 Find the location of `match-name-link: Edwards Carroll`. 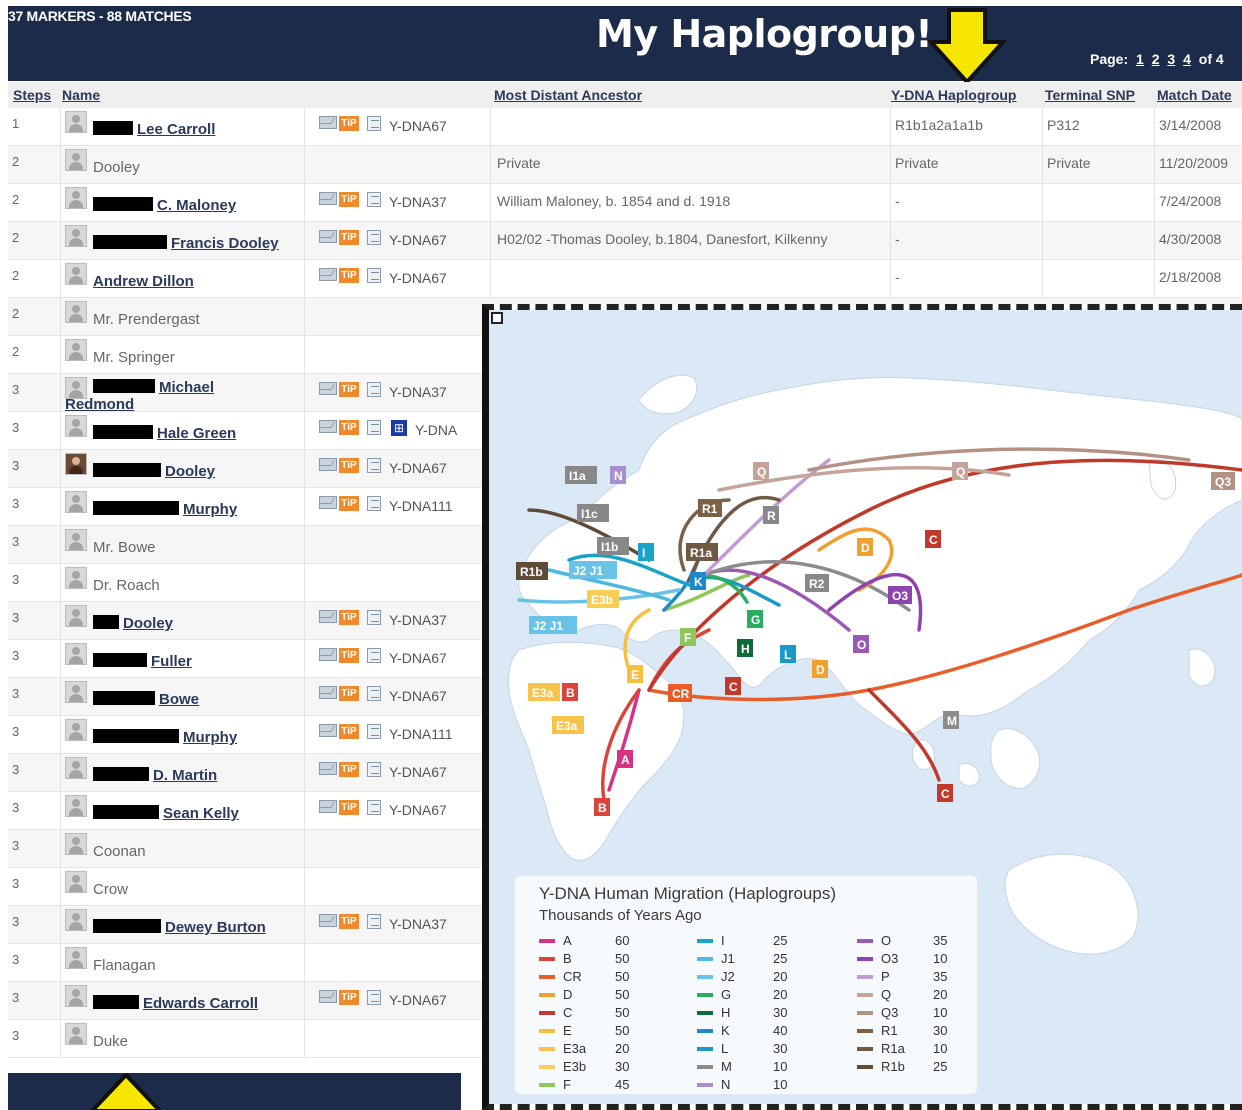

match-name-link: Edwards Carroll is located at coordinates (175, 1003).